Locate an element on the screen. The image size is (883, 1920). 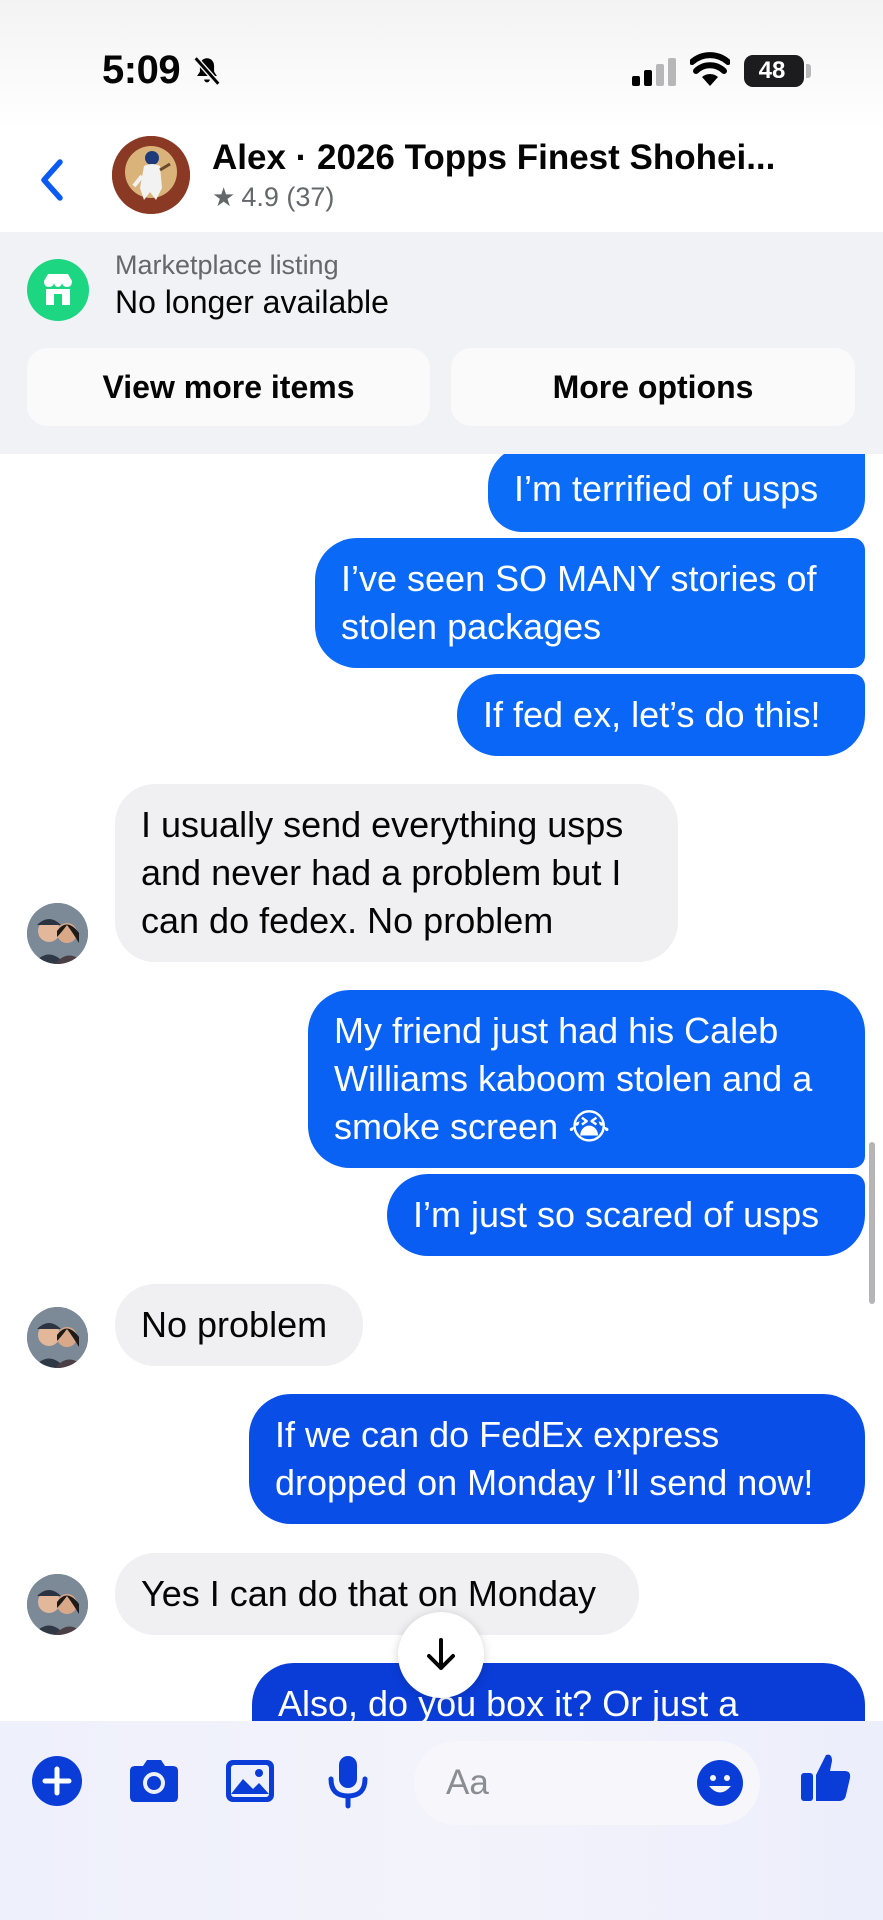
status-bar: 5:09 48 is located at coordinates (441, 65).